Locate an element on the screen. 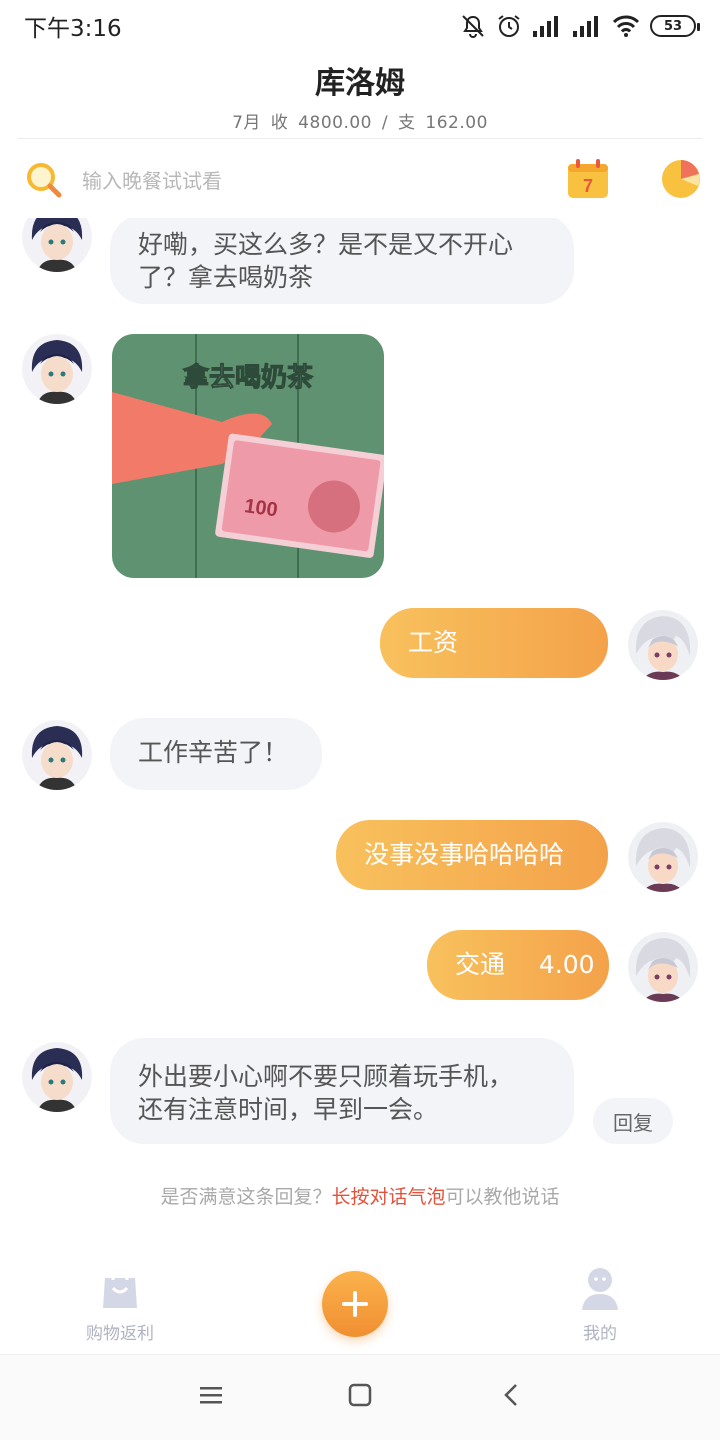 Image resolution: width=720 pixels, height=1440 pixels. nav-mine: 我的 is located at coordinates (600, 1305).